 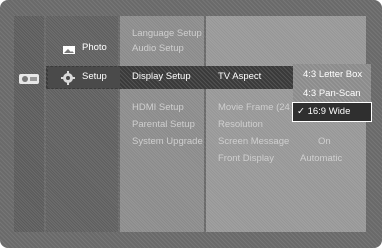 I want to click on setup-menu-item-hdmi: HDMI Setup, so click(x=158, y=108).